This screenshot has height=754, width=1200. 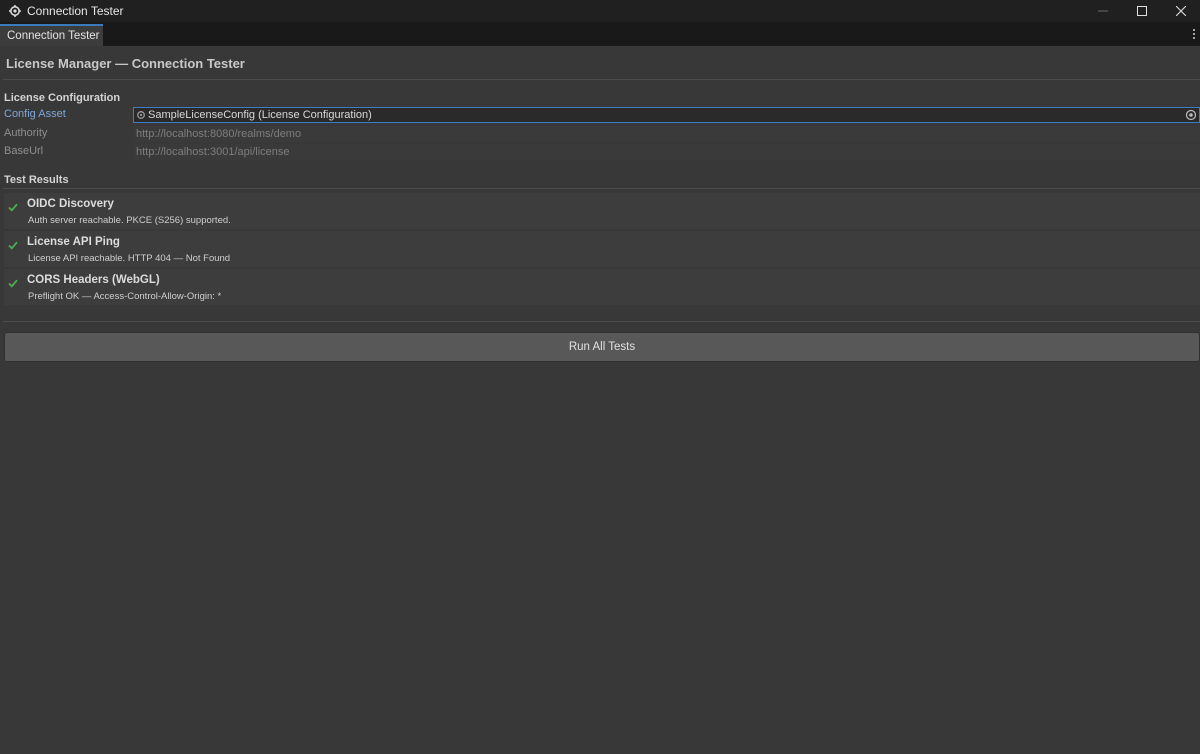 I want to click on maximize-icon, so click(x=1141, y=11).